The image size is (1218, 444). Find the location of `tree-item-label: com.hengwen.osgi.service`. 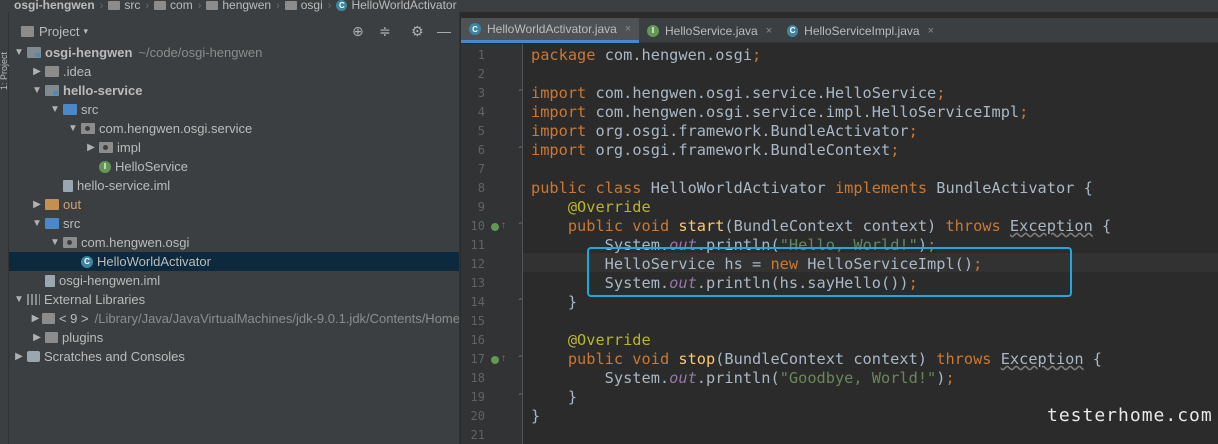

tree-item-label: com.hengwen.osgi.service is located at coordinates (176, 128).